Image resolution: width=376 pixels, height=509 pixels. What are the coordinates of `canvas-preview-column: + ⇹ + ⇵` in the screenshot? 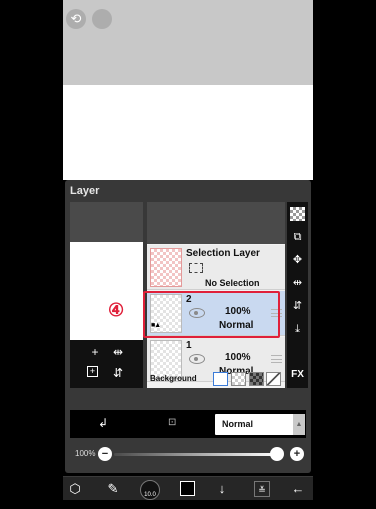 It's located at (106, 295).